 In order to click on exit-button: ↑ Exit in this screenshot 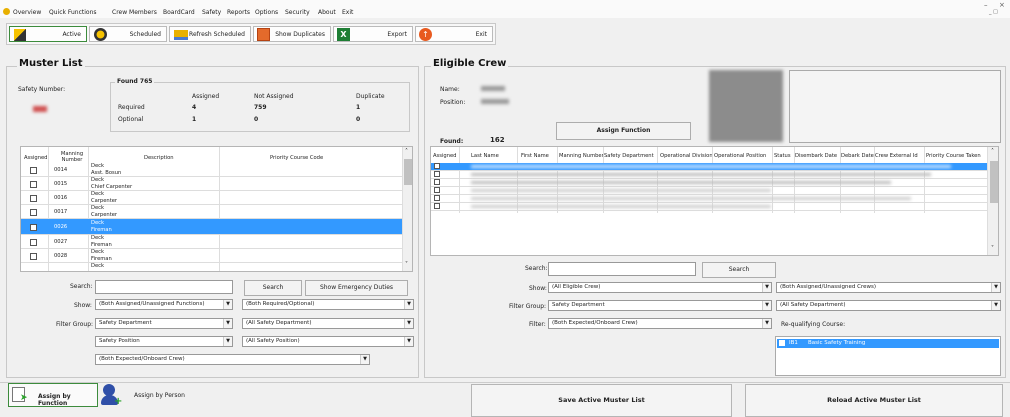, I will do `click(454, 34)`.